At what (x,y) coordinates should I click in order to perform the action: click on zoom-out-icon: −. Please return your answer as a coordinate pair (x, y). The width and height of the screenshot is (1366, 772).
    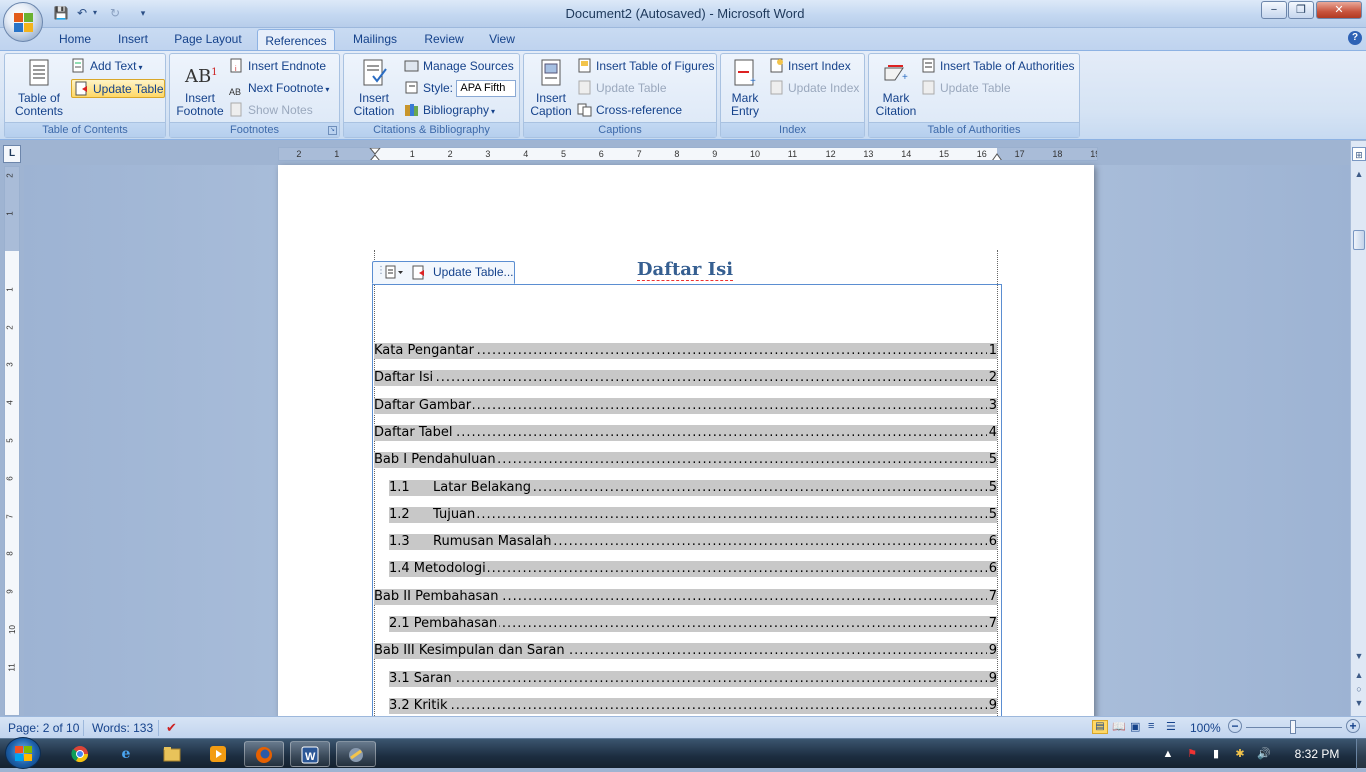
    Looking at the image, I should click on (1235, 726).